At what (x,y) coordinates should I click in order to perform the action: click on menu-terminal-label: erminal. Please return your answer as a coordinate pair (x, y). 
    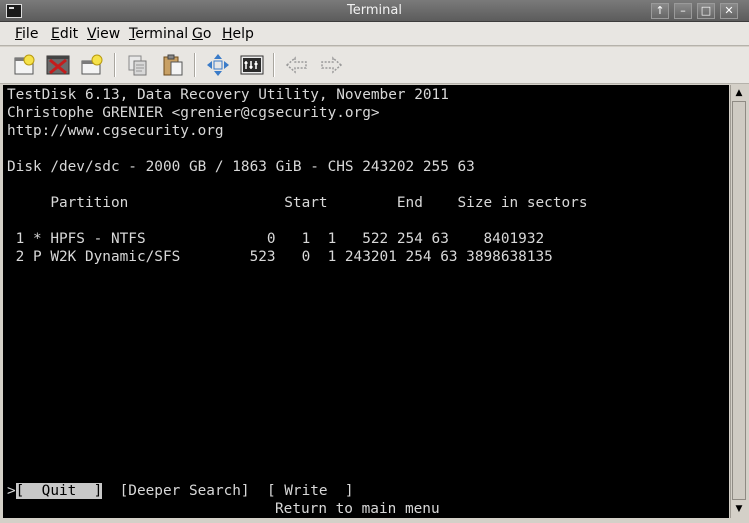
    Looking at the image, I should click on (162, 34).